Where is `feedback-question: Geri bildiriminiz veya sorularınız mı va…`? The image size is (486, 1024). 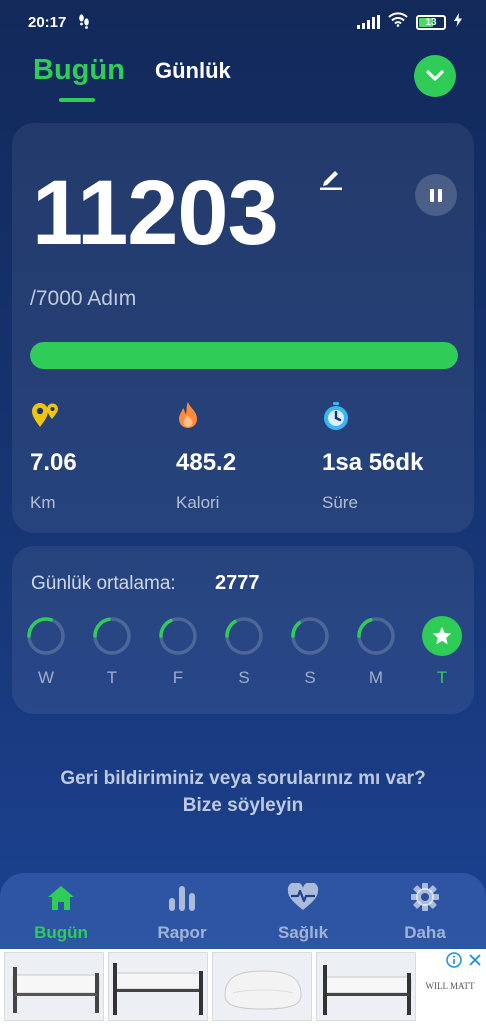 feedback-question: Geri bildiriminiz veya sorularınız mı va… is located at coordinates (243, 778).